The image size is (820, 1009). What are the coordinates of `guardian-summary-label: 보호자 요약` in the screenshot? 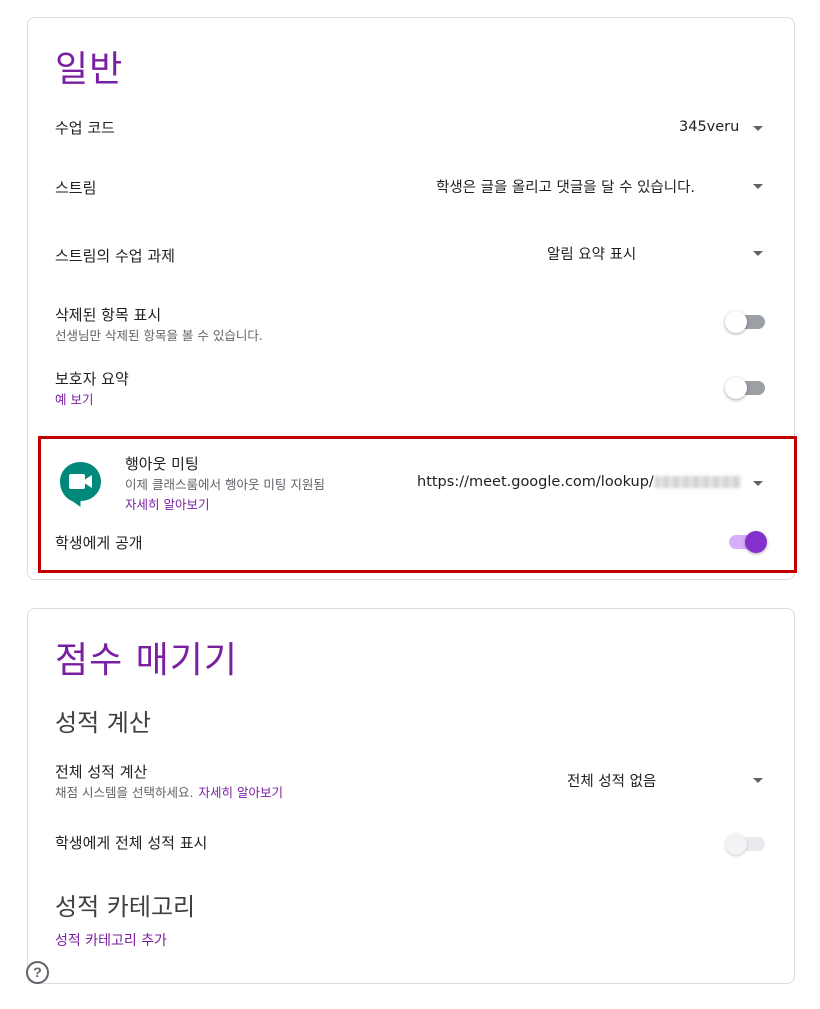 It's located at (92, 379).